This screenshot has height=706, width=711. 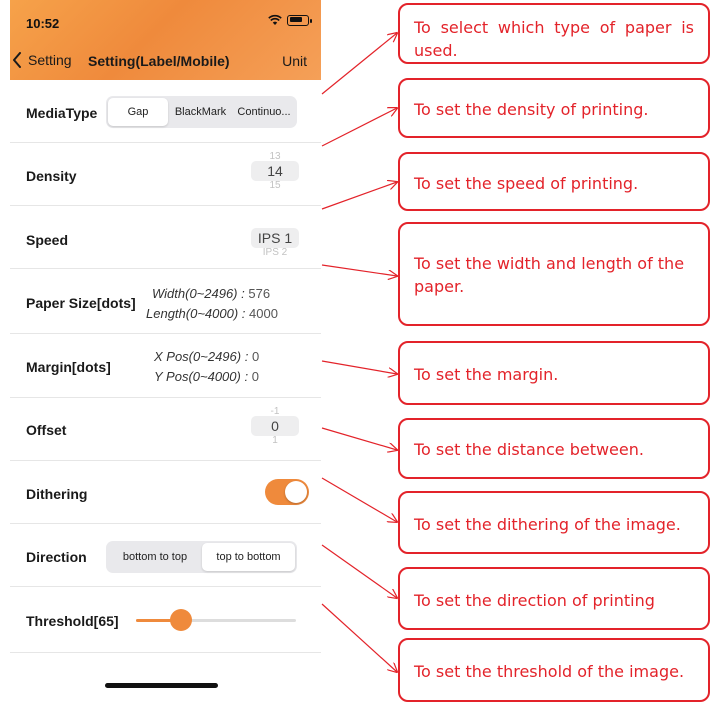 I want to click on arrow-density, so click(x=359, y=127).